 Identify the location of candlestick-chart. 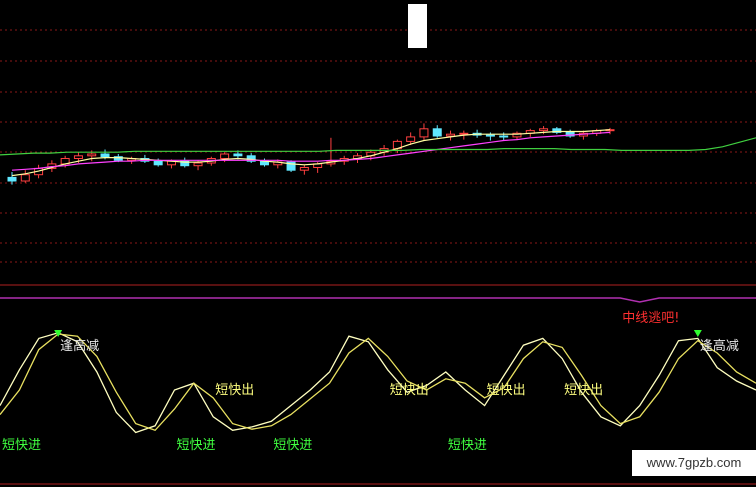
(311, 154).